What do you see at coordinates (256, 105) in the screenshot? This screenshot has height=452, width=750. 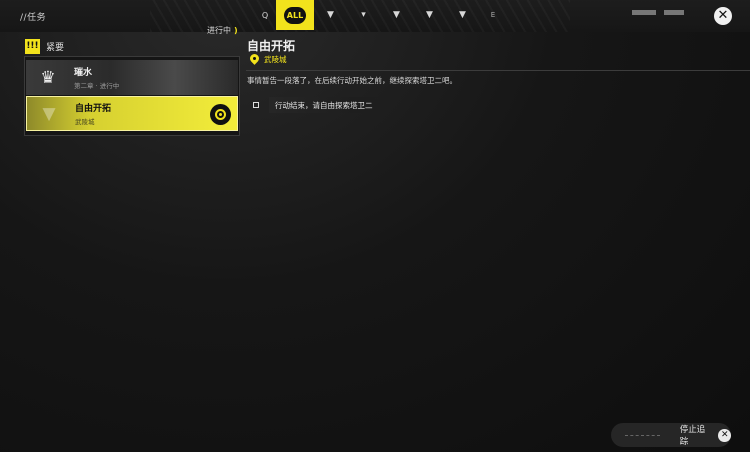 I see `checkbox-icon` at bounding box center [256, 105].